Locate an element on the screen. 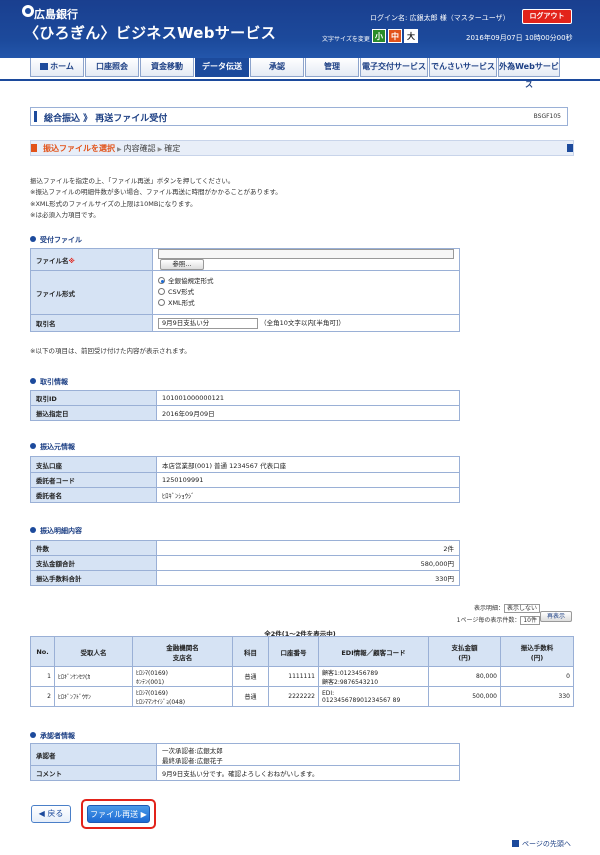 The height and width of the screenshot is (855, 600). display-detail-select: 表示しない is located at coordinates (521, 608).